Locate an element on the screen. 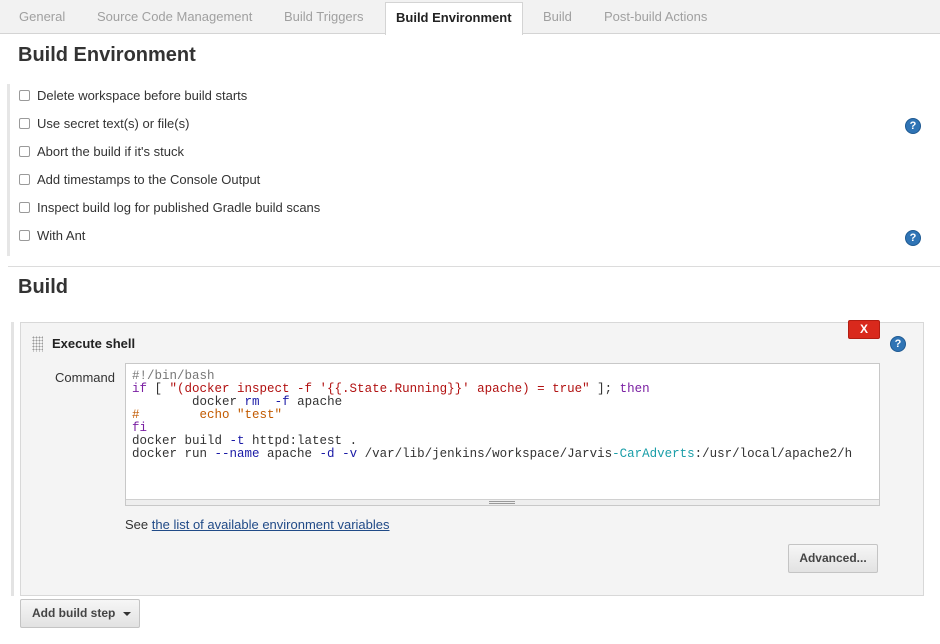 This screenshot has width=940, height=644. caret-down-icon is located at coordinates (127, 613).